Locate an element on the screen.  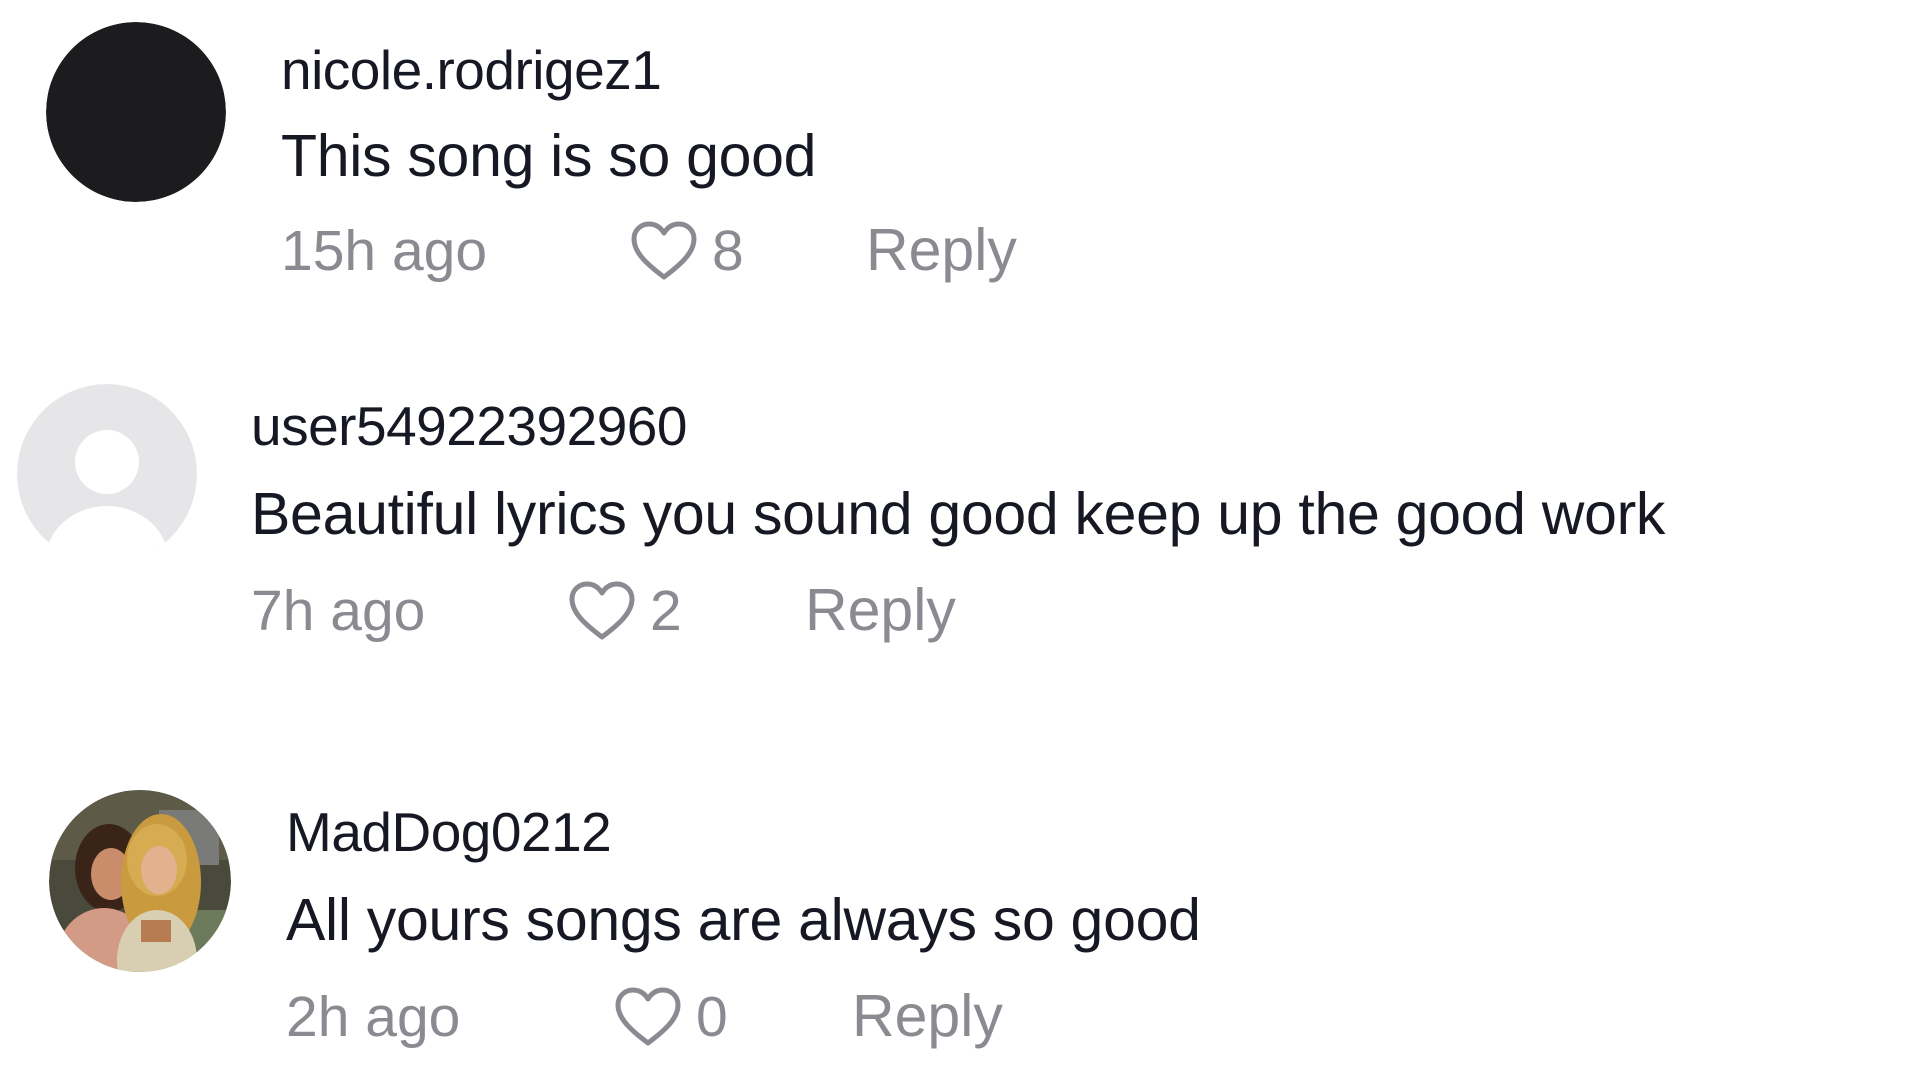
comment-timestamp: 15h ago is located at coordinates (384, 251).